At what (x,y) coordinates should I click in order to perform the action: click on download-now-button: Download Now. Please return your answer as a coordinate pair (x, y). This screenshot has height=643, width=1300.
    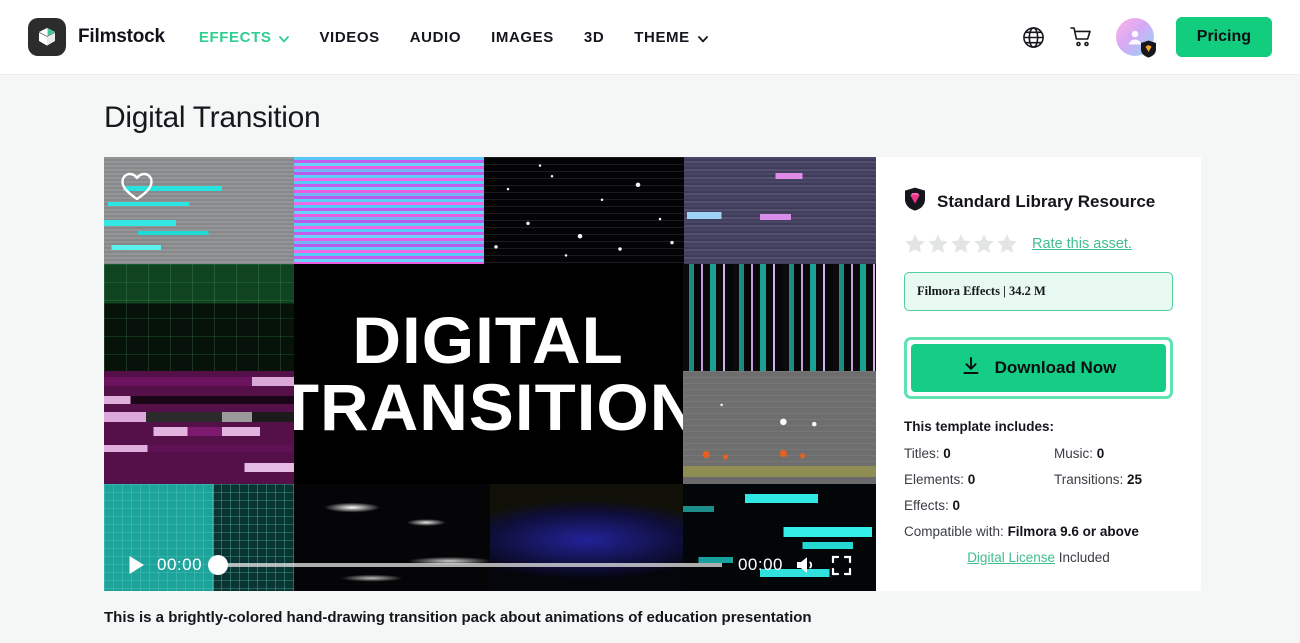
    Looking at the image, I should click on (1038, 368).